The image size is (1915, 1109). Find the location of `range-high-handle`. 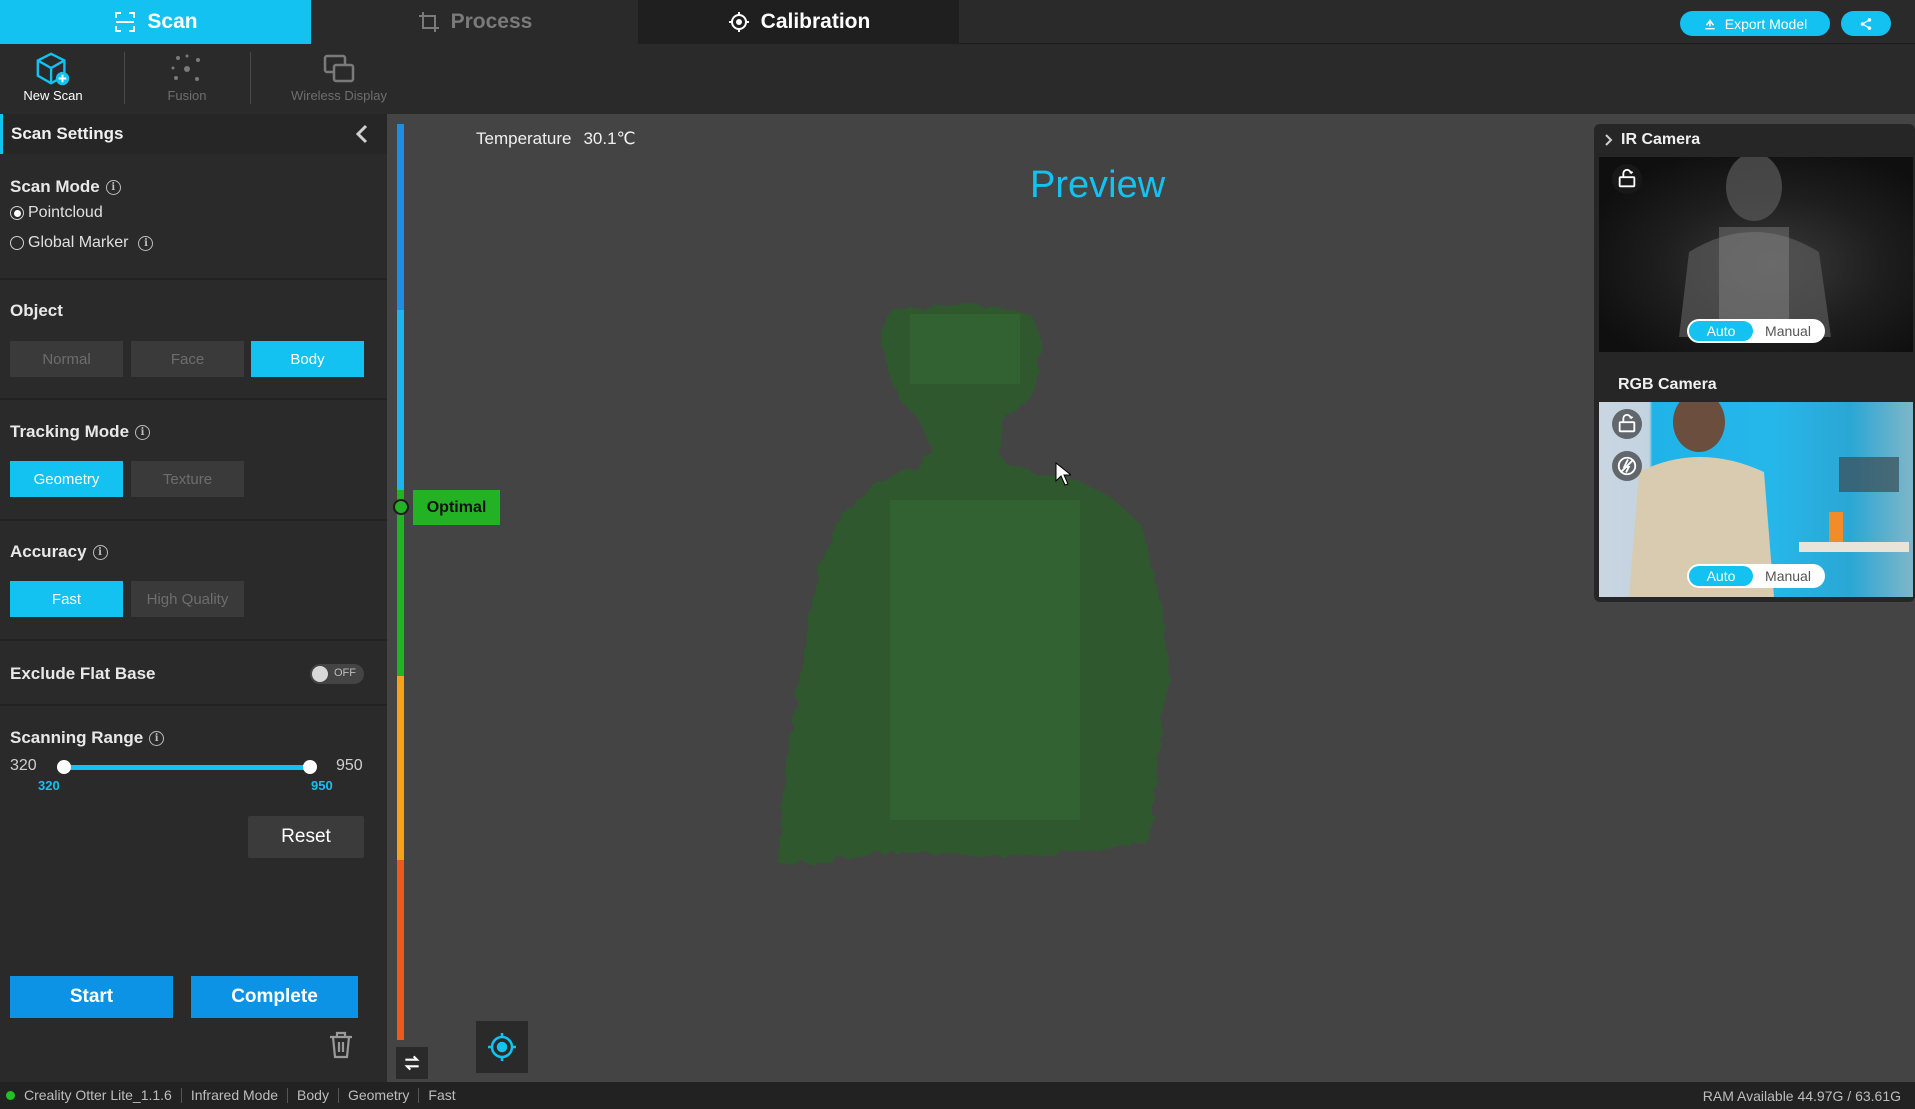

range-high-handle is located at coordinates (310, 767).